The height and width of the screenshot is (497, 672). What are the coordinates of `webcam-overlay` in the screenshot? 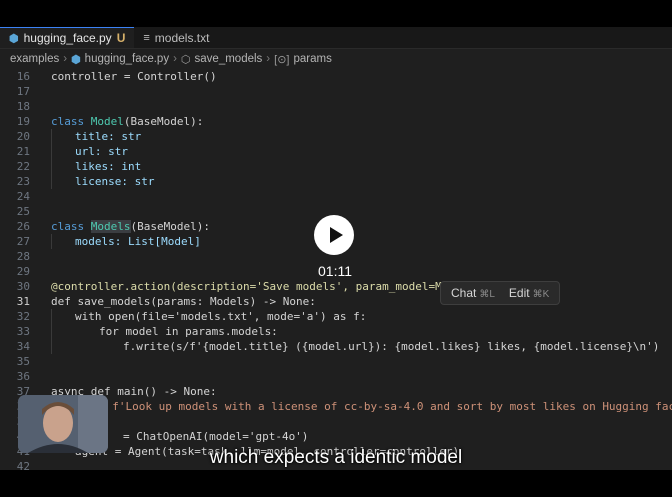 It's located at (63, 424).